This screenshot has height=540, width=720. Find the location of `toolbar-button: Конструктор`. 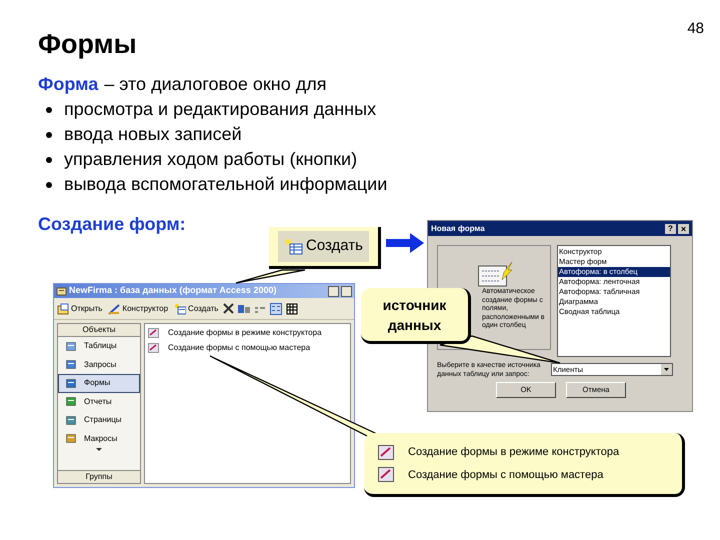

toolbar-button: Конструктор is located at coordinates (138, 308).